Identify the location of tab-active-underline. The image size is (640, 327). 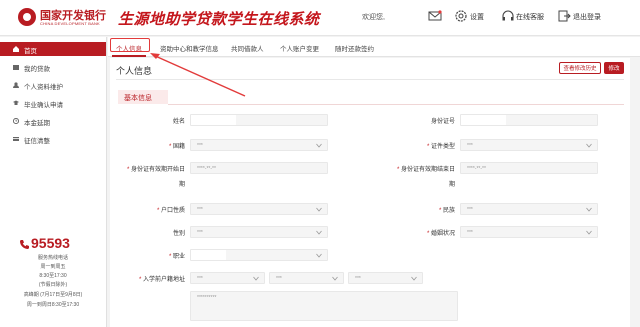
(129, 56).